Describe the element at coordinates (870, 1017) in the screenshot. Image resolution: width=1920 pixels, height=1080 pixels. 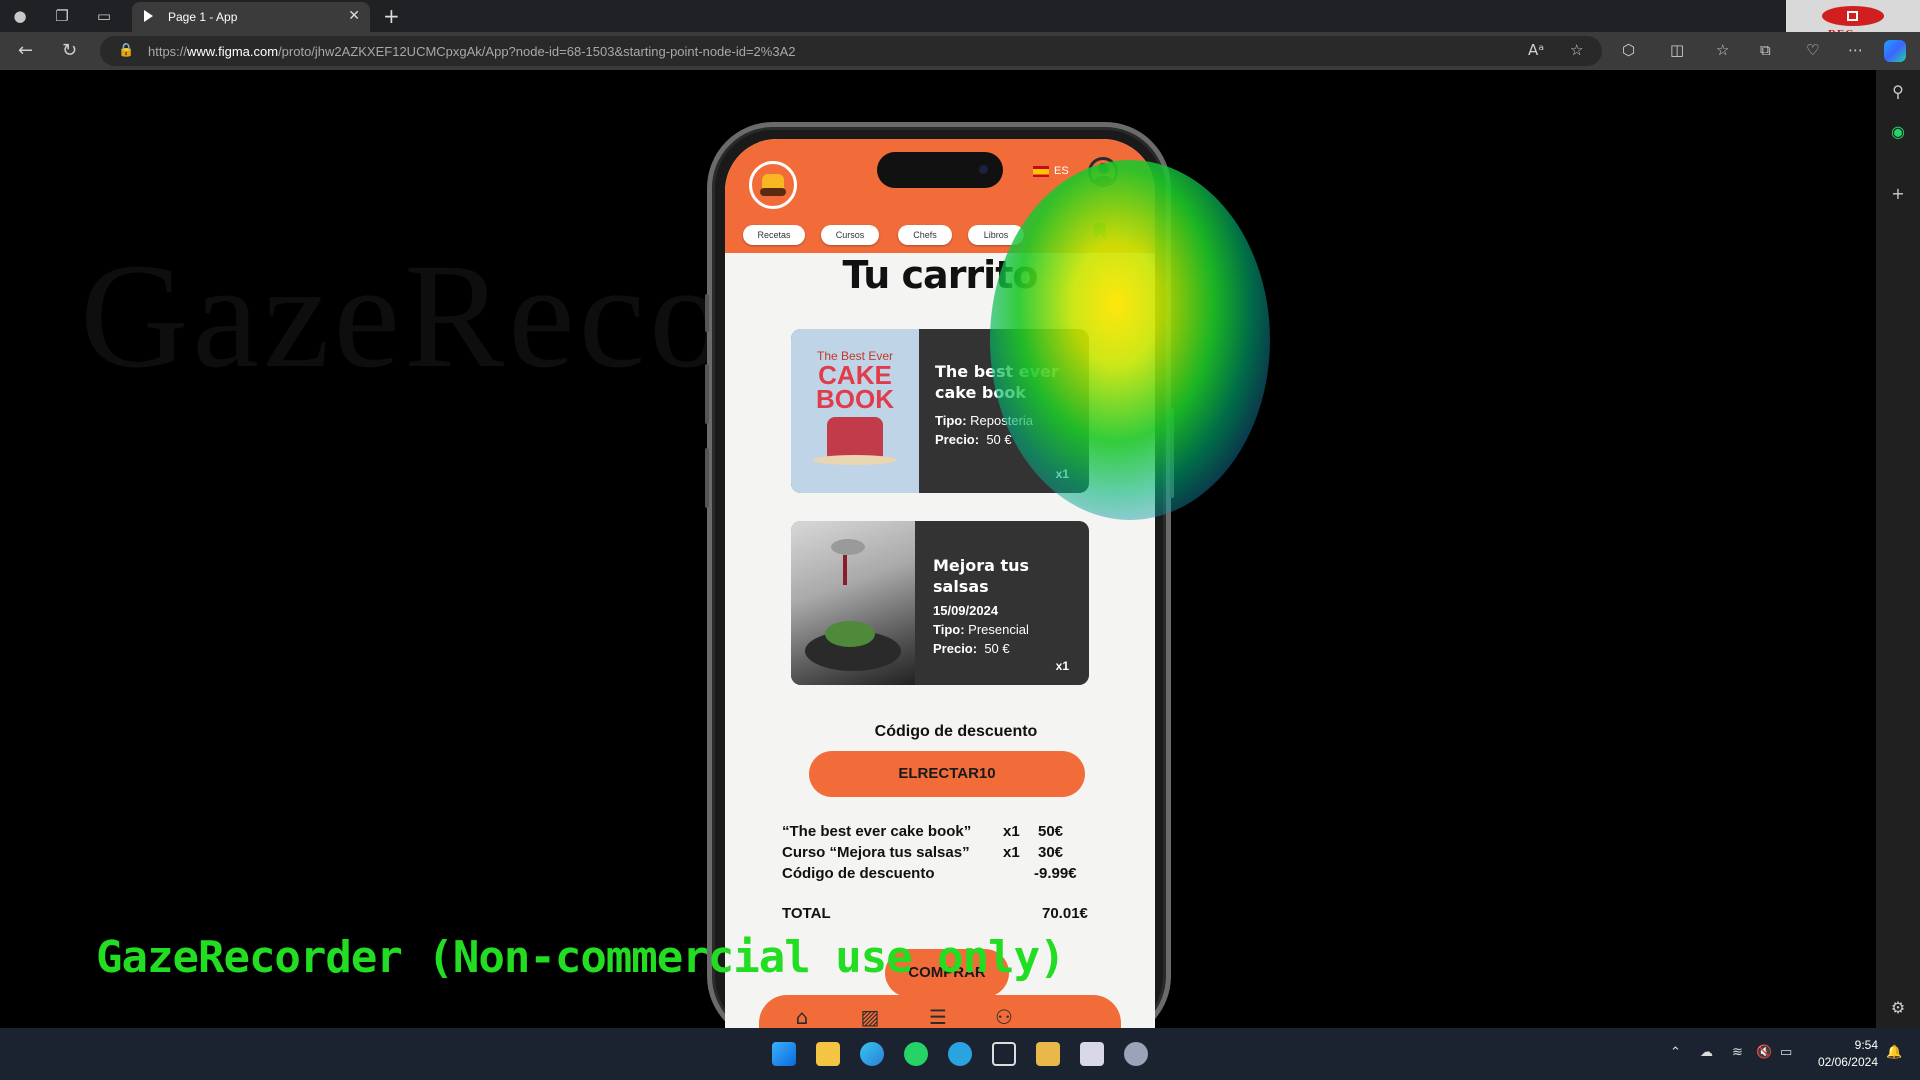
I see `gallery-icon: ▨` at that location.